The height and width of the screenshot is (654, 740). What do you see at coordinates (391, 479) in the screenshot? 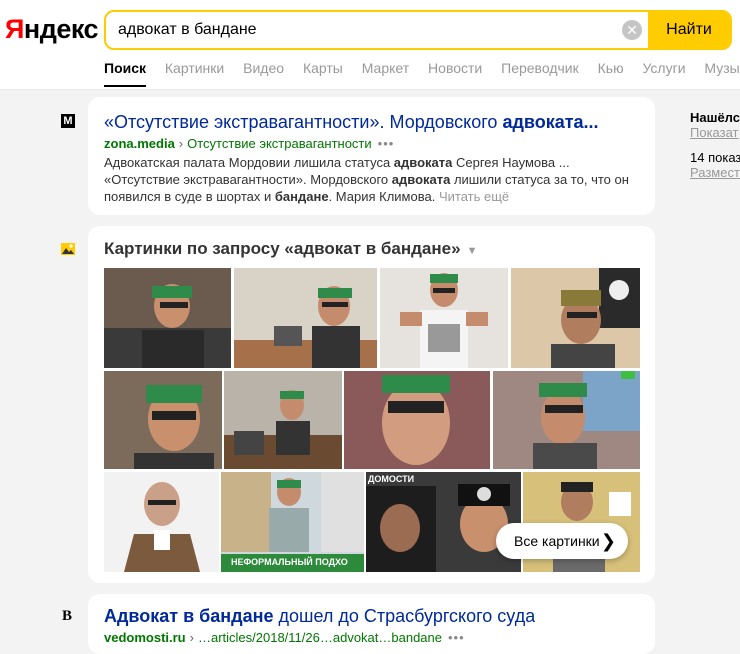
I see `image-caption-text: ДОМОСТИ` at bounding box center [391, 479].